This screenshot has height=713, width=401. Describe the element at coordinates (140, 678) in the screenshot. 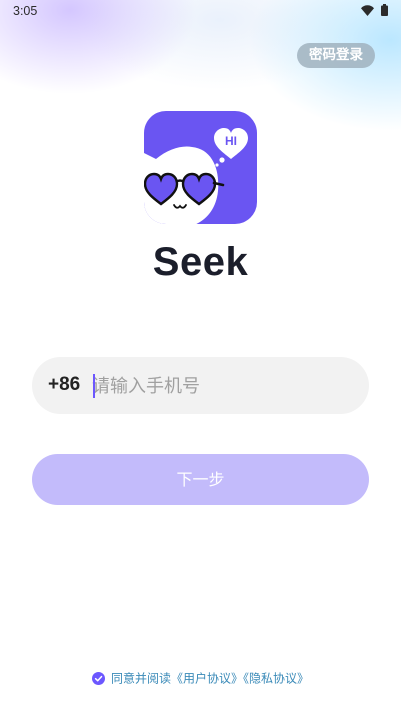

I see `agreement-prefix: 同意并阅读` at that location.